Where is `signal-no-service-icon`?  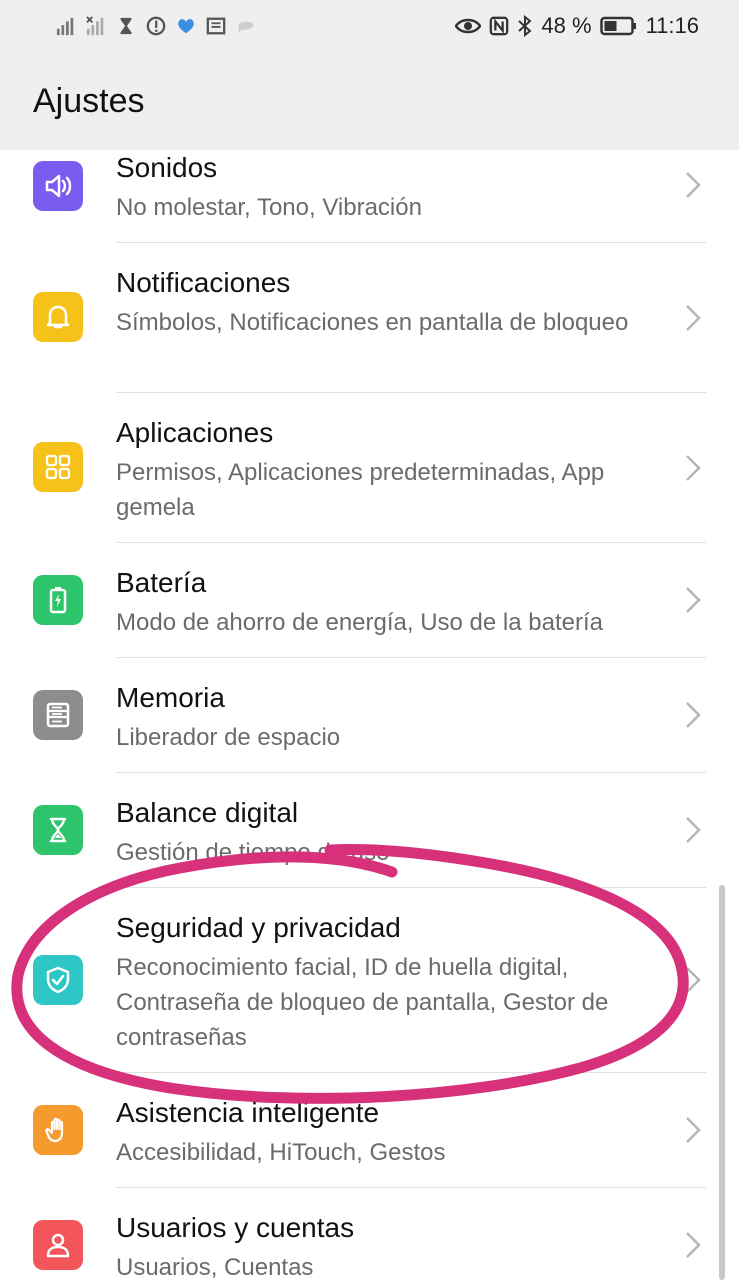
signal-no-service-icon is located at coordinates (95, 26).